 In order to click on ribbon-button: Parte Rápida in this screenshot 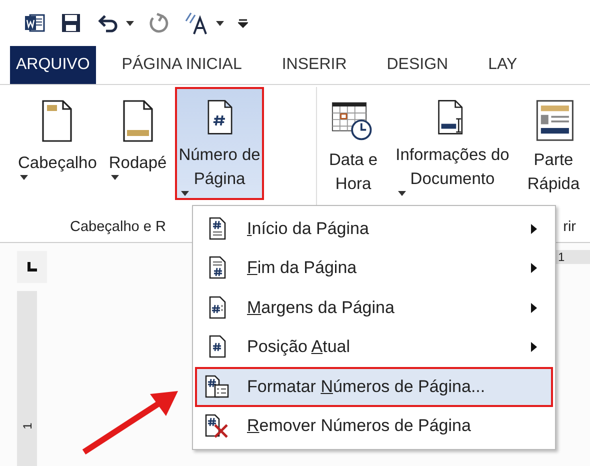, I will do `click(553, 143)`.